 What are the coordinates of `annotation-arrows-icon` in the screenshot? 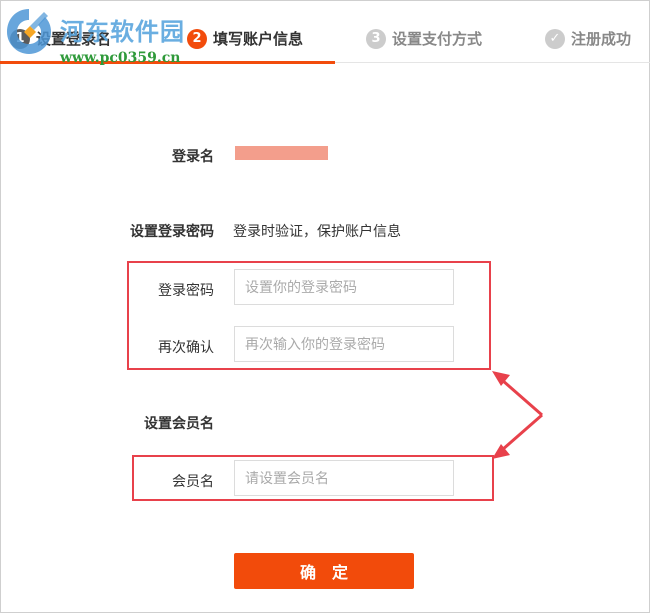 It's located at (517, 415).